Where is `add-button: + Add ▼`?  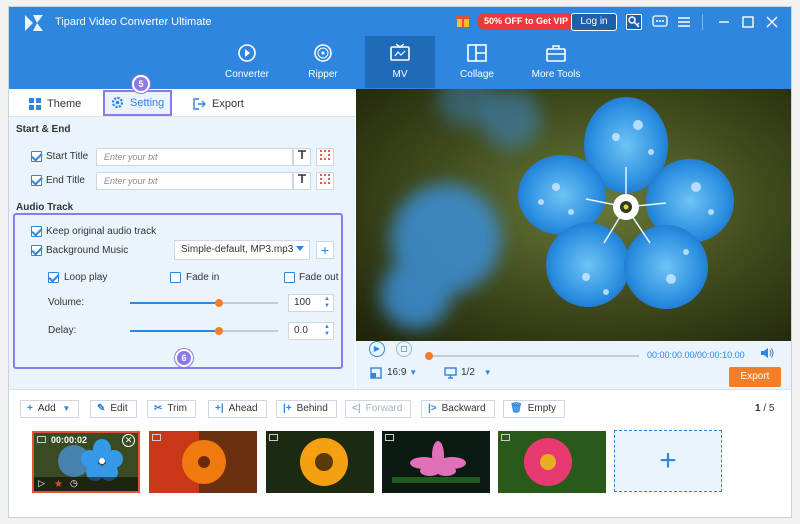
add-button: + Add ▼ is located at coordinates (50, 409).